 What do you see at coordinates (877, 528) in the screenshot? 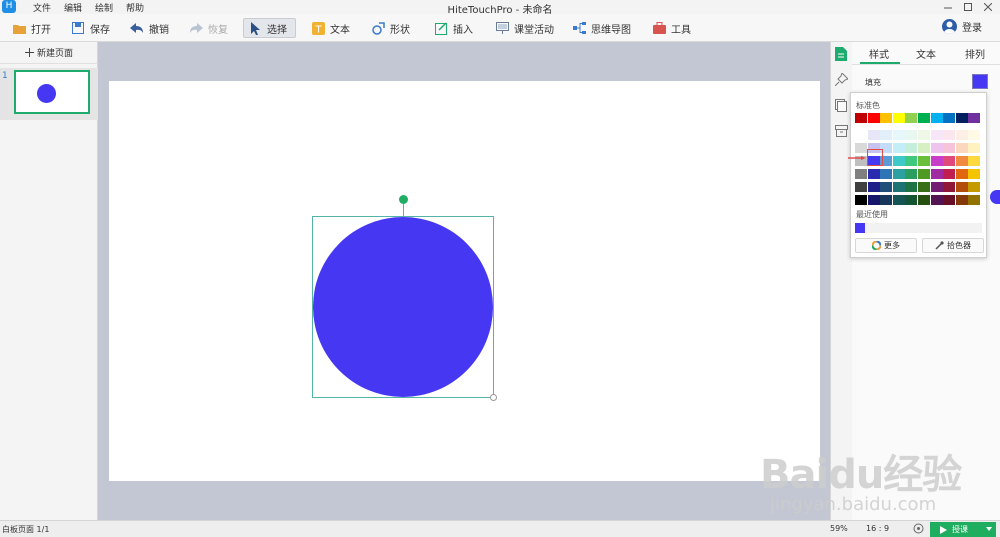
I see `aspect-ratio: 16 : 9` at bounding box center [877, 528].